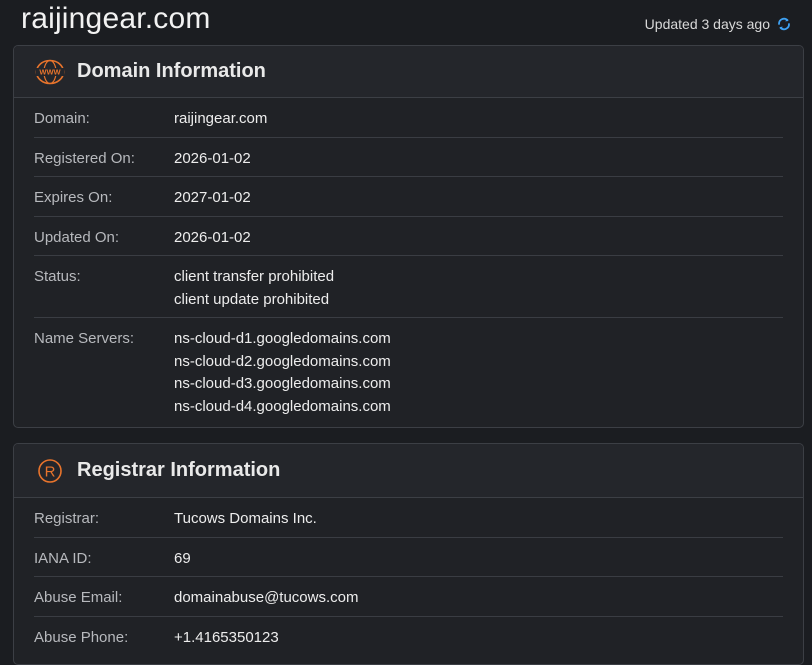 This screenshot has height=665, width=812. I want to click on row-label: Domain:, so click(62, 118).